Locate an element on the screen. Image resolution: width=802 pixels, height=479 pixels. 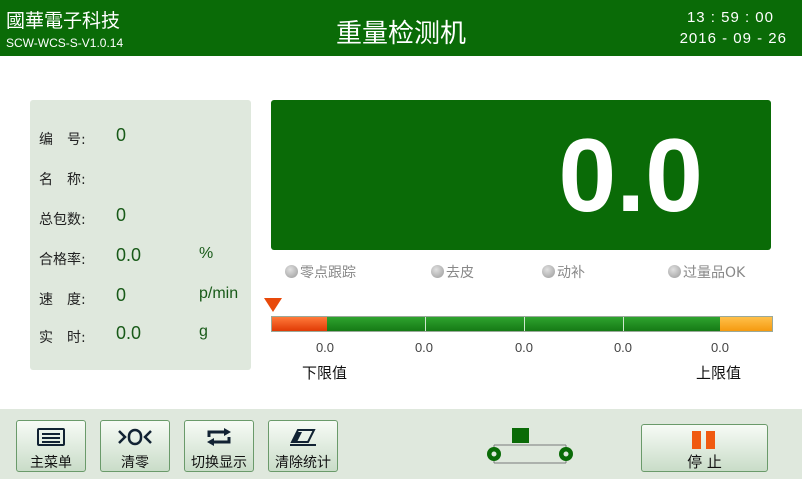
clear-stats-button: 清除统计 is located at coordinates (303, 446).